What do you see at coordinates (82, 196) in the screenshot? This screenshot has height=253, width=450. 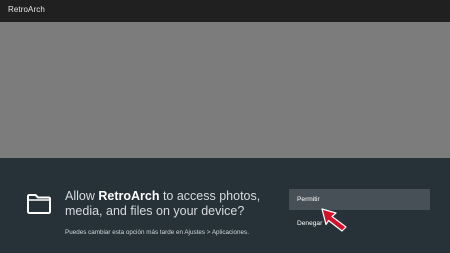 I see `message-prefix: Allow` at bounding box center [82, 196].